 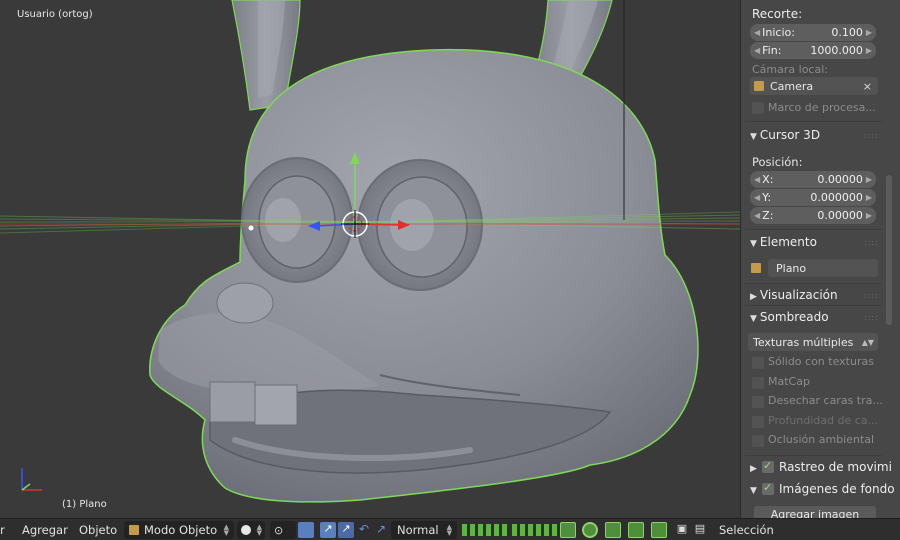 What do you see at coordinates (276, 405) in the screenshot?
I see `tooth-right` at bounding box center [276, 405].